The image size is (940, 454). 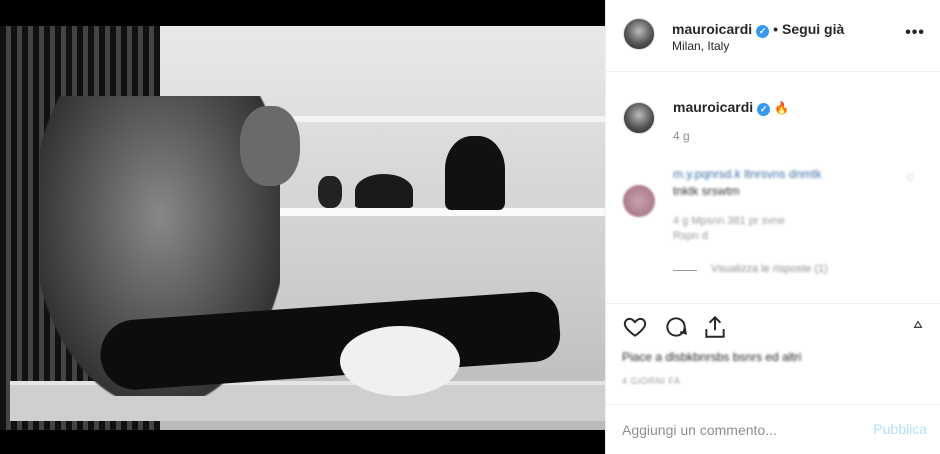 What do you see at coordinates (769, 269) in the screenshot?
I see `view-replies-link: Vsualizza le risposte (1)` at bounding box center [769, 269].